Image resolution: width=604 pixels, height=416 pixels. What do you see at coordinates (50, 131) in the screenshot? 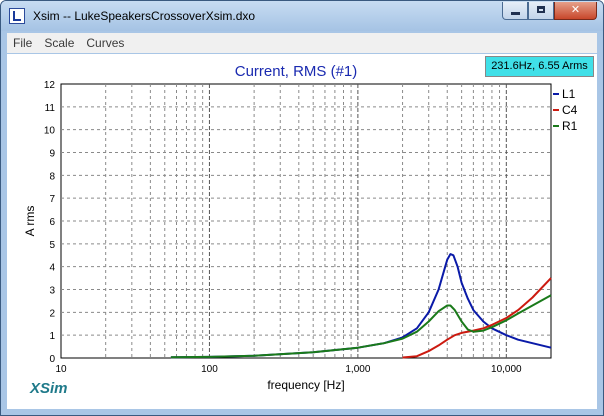
I see `y-tick-label: 10` at bounding box center [50, 131].